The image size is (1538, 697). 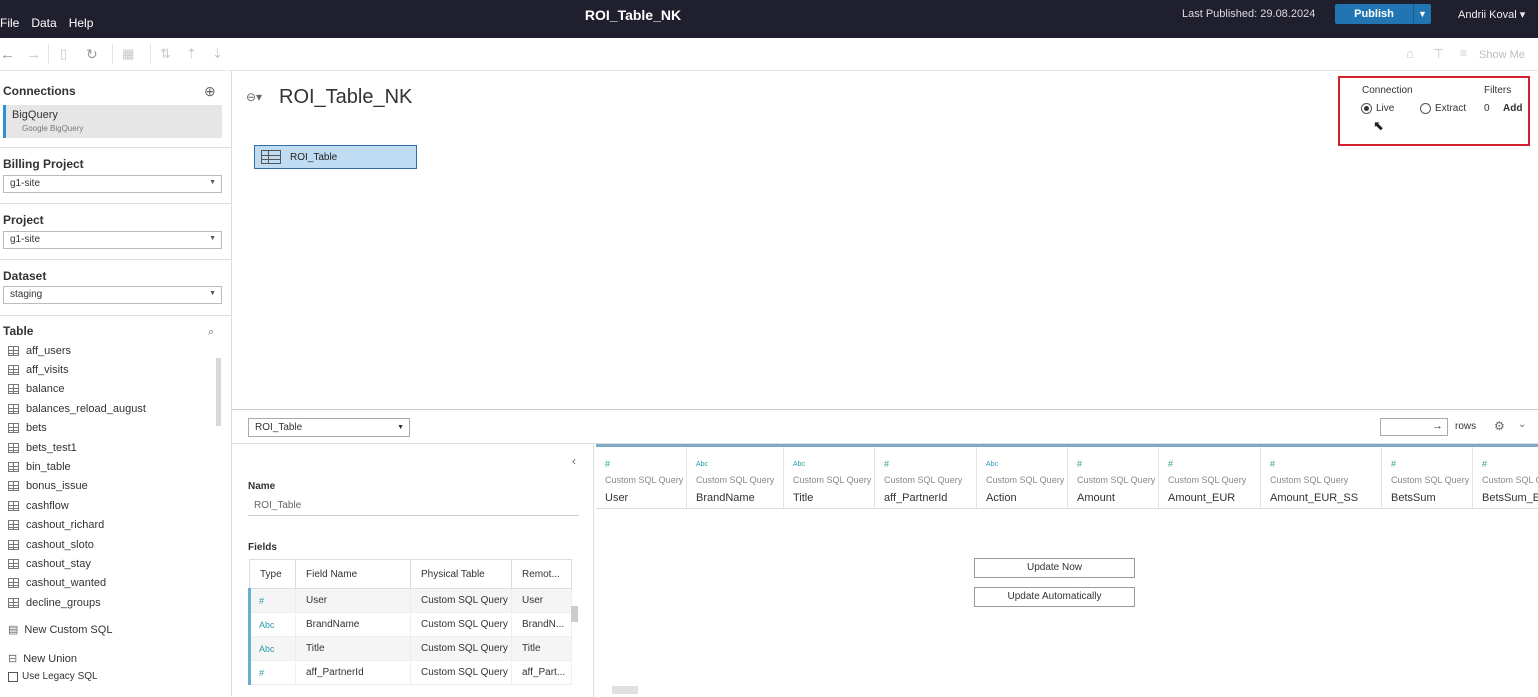 What do you see at coordinates (1427, 478) in the screenshot?
I see `grid-column: # Custom SQL Query BetsSum` at bounding box center [1427, 478].